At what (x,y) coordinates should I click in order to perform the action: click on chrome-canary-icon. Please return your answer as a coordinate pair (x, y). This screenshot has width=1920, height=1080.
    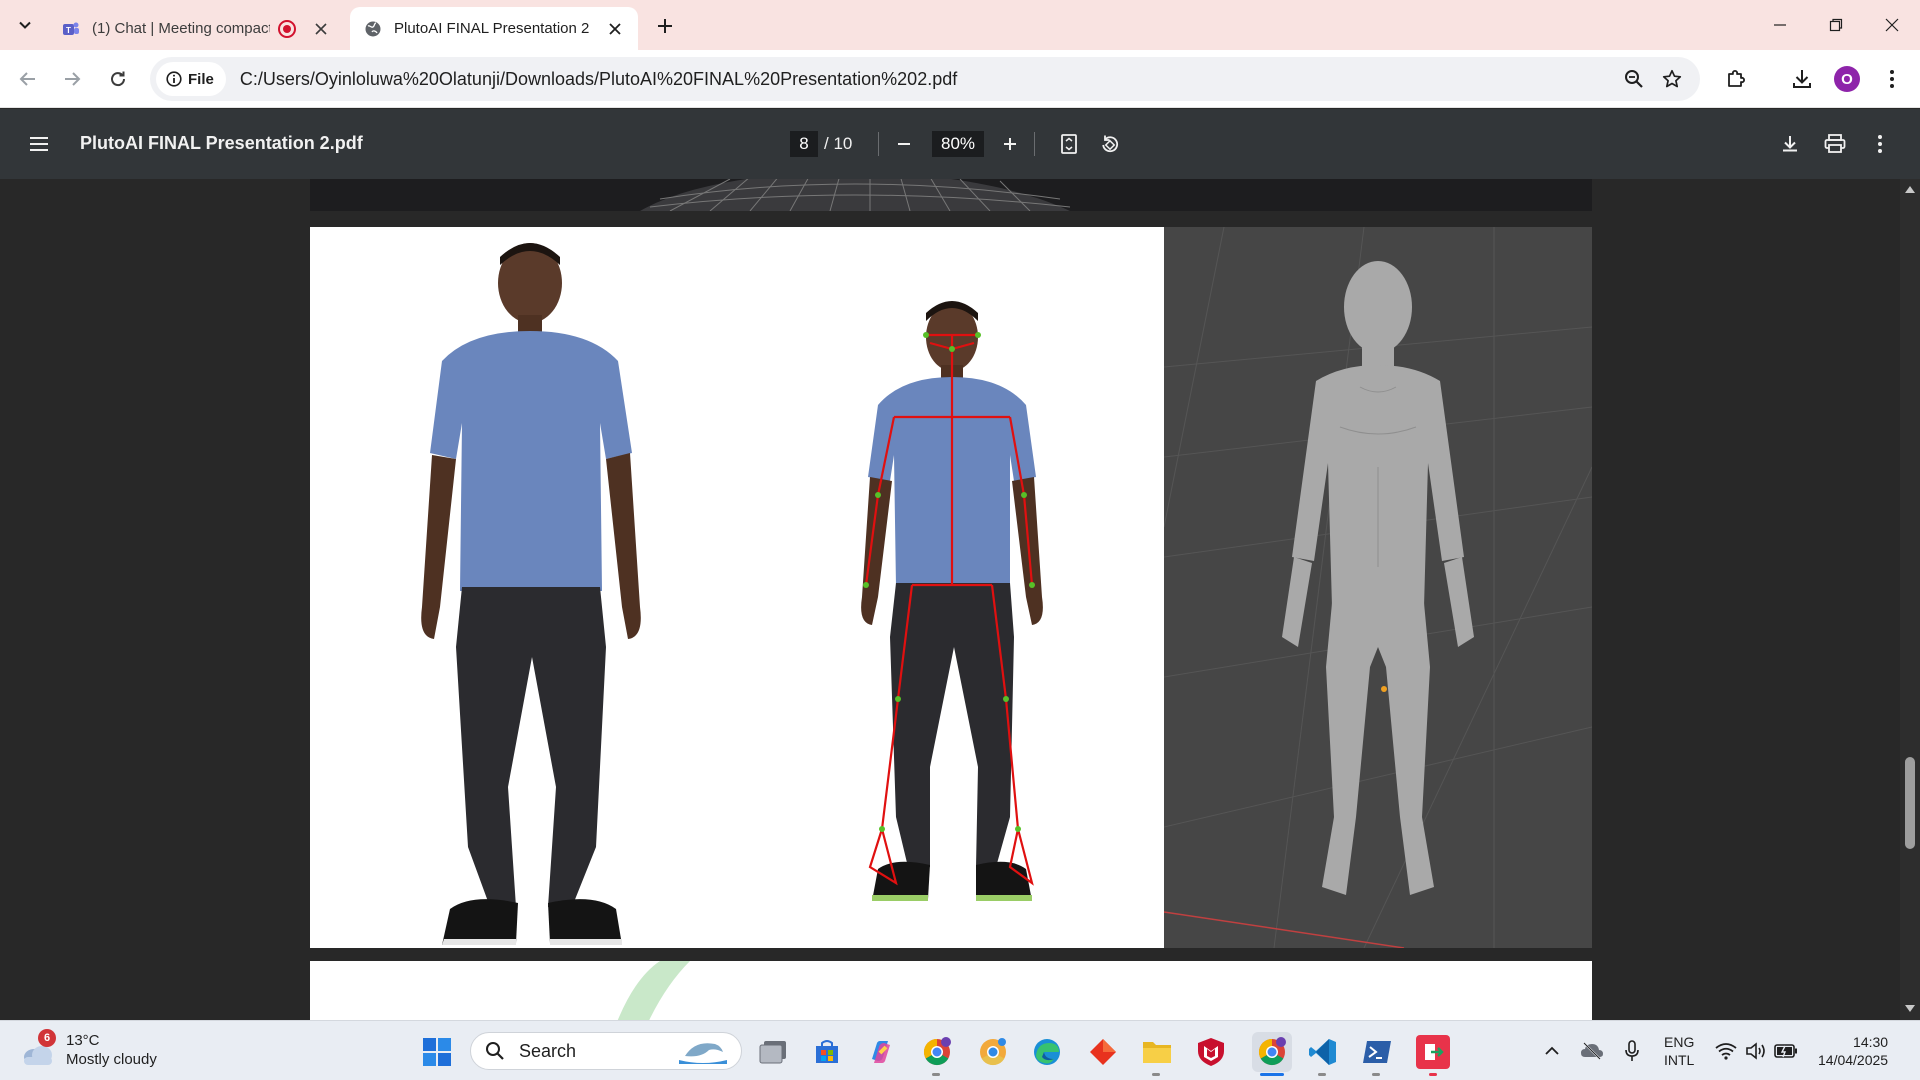
    Looking at the image, I should click on (993, 1052).